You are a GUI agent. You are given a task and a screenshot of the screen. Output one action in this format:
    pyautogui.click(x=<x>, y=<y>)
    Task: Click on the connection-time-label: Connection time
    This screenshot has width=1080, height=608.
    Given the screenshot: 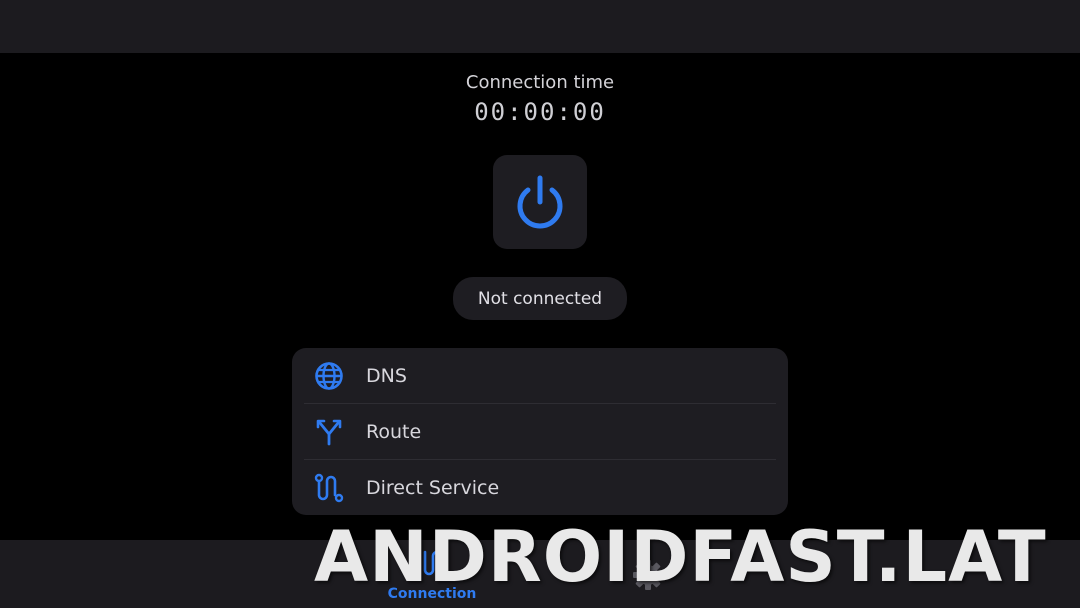 What is the action you would take?
    pyautogui.click(x=540, y=82)
    